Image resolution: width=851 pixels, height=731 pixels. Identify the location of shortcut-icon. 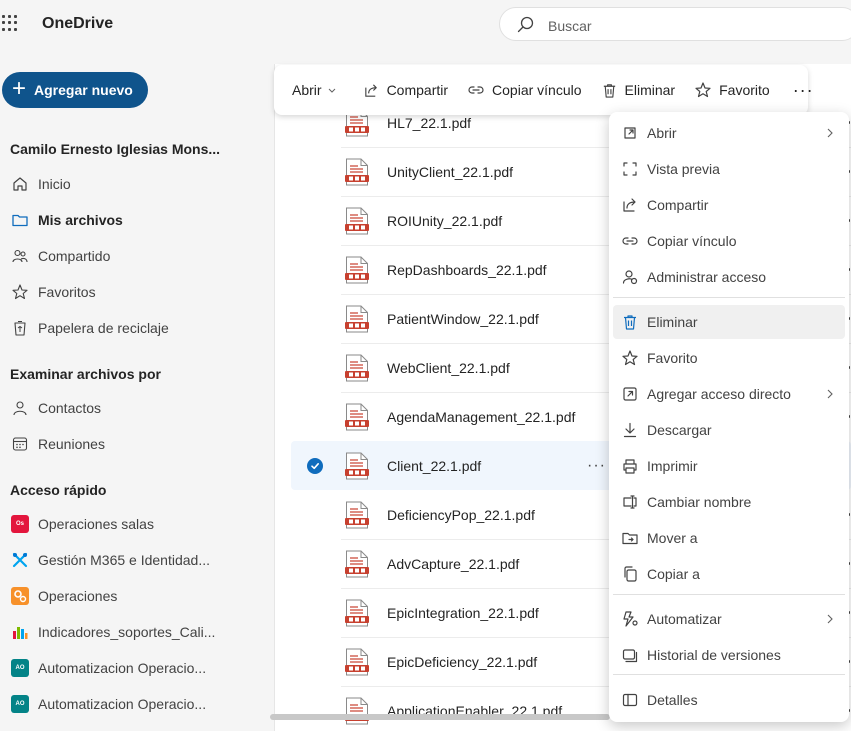
(630, 394).